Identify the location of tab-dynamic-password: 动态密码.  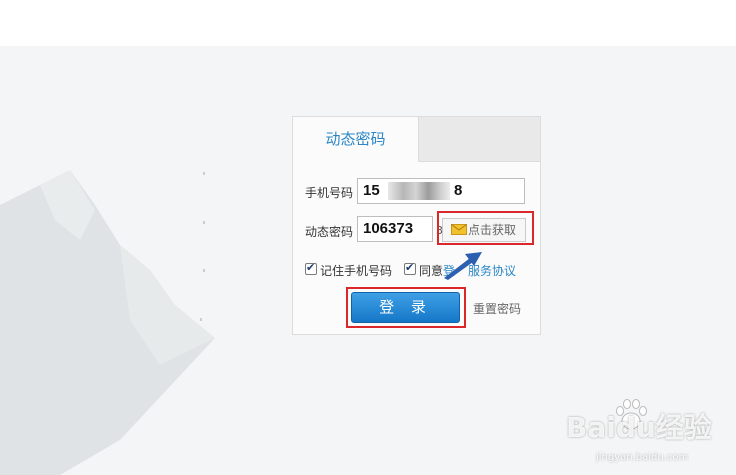
(356, 139).